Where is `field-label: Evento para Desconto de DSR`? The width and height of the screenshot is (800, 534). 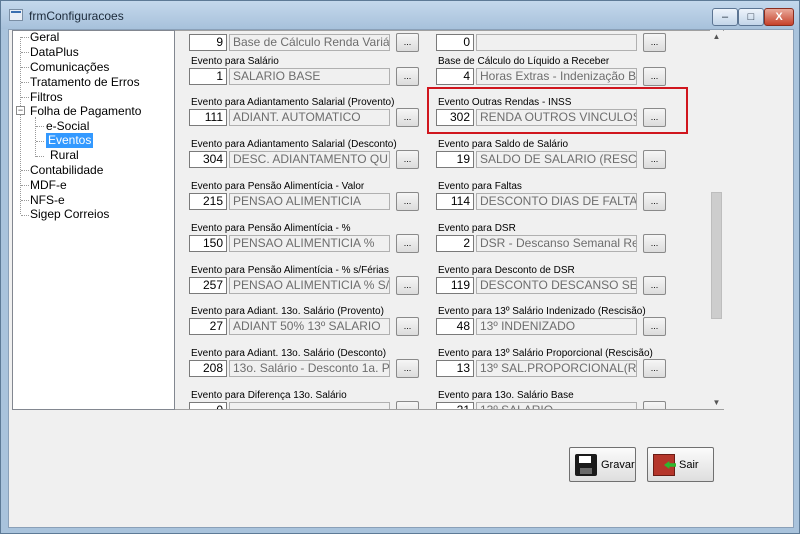 field-label: Evento para Desconto de DSR is located at coordinates (506, 270).